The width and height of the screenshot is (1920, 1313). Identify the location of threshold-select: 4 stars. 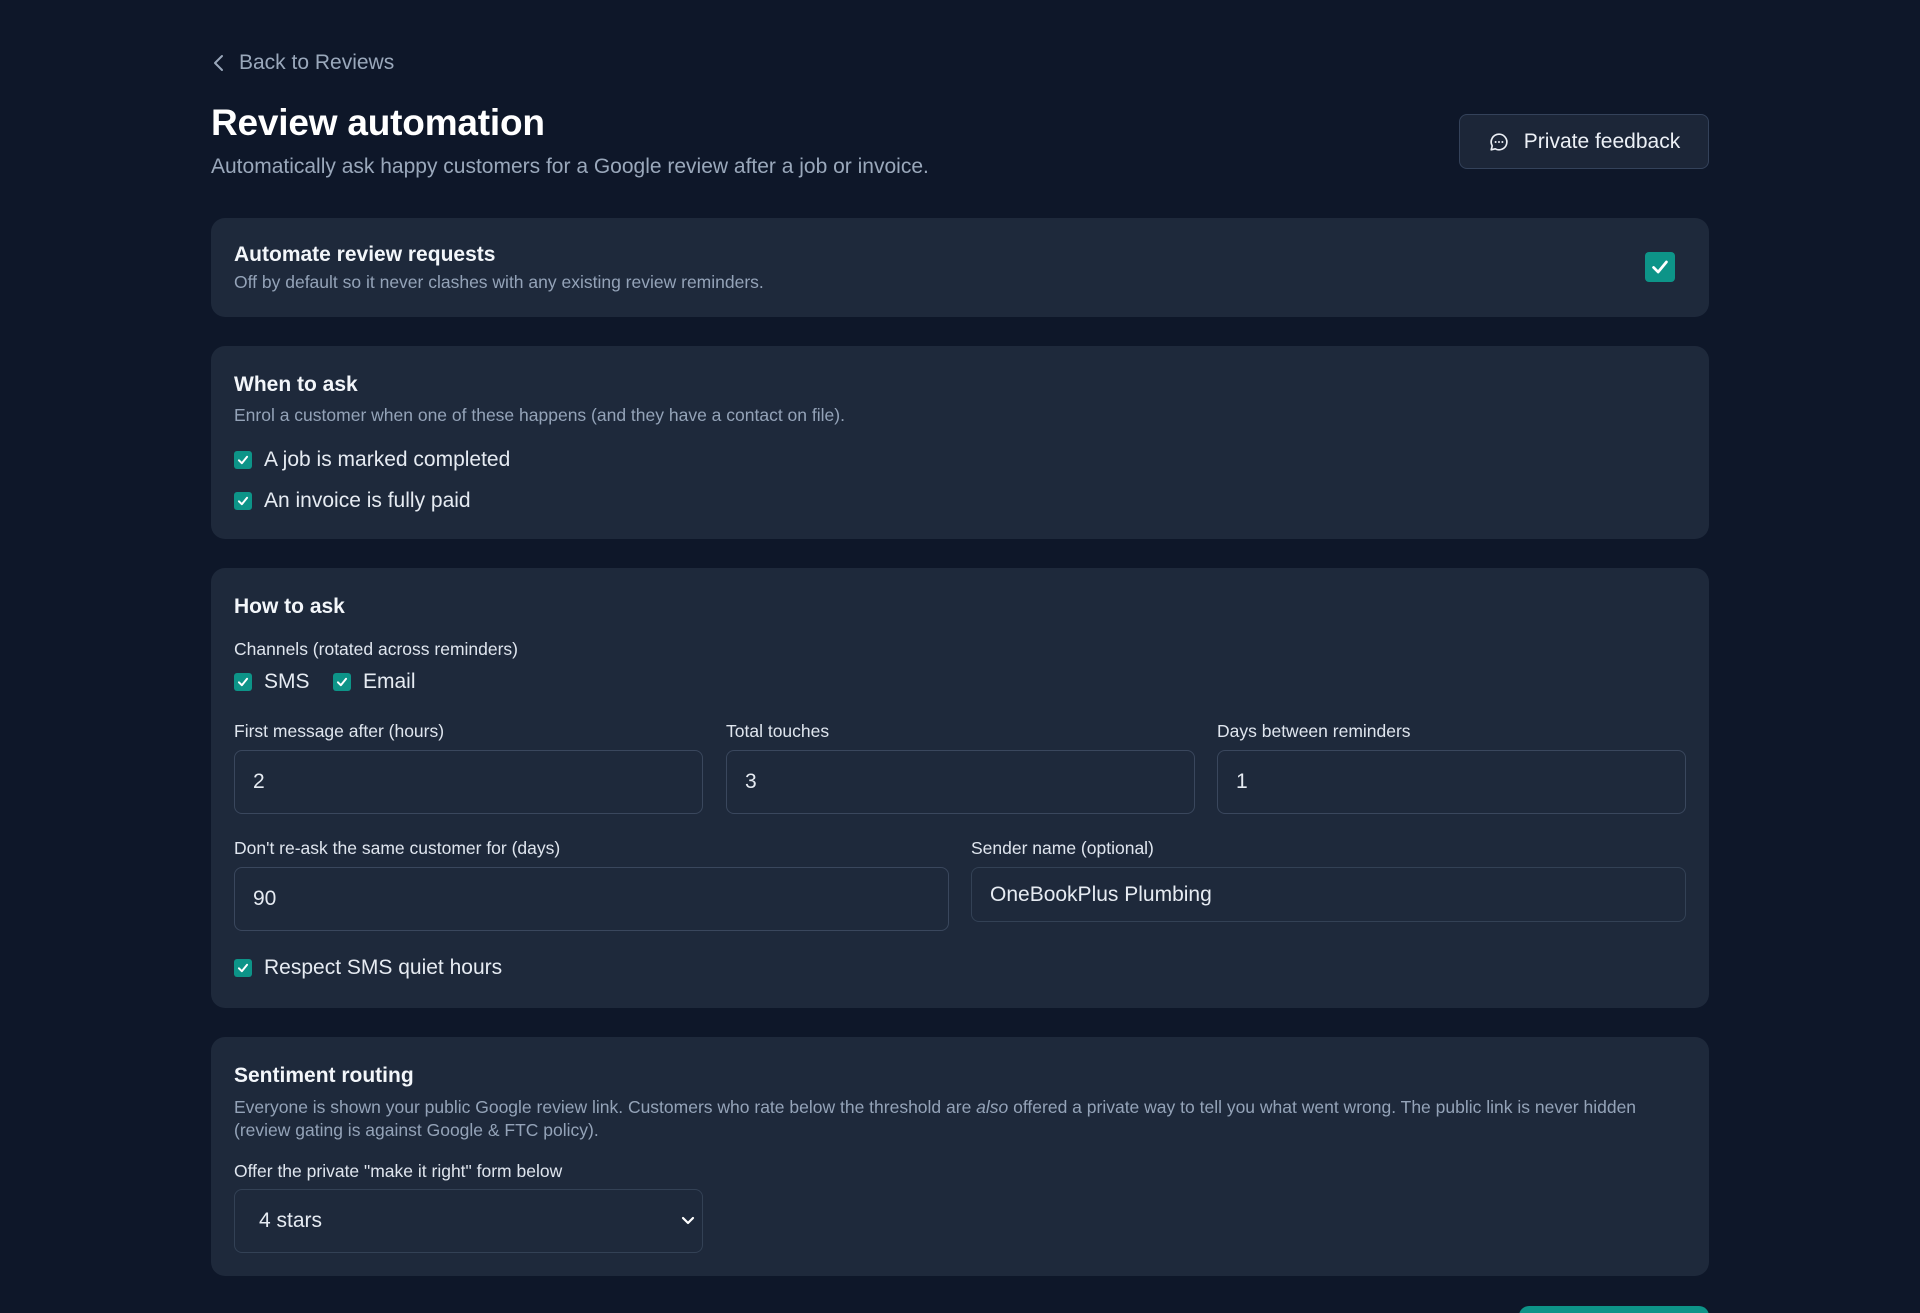
(468, 1221).